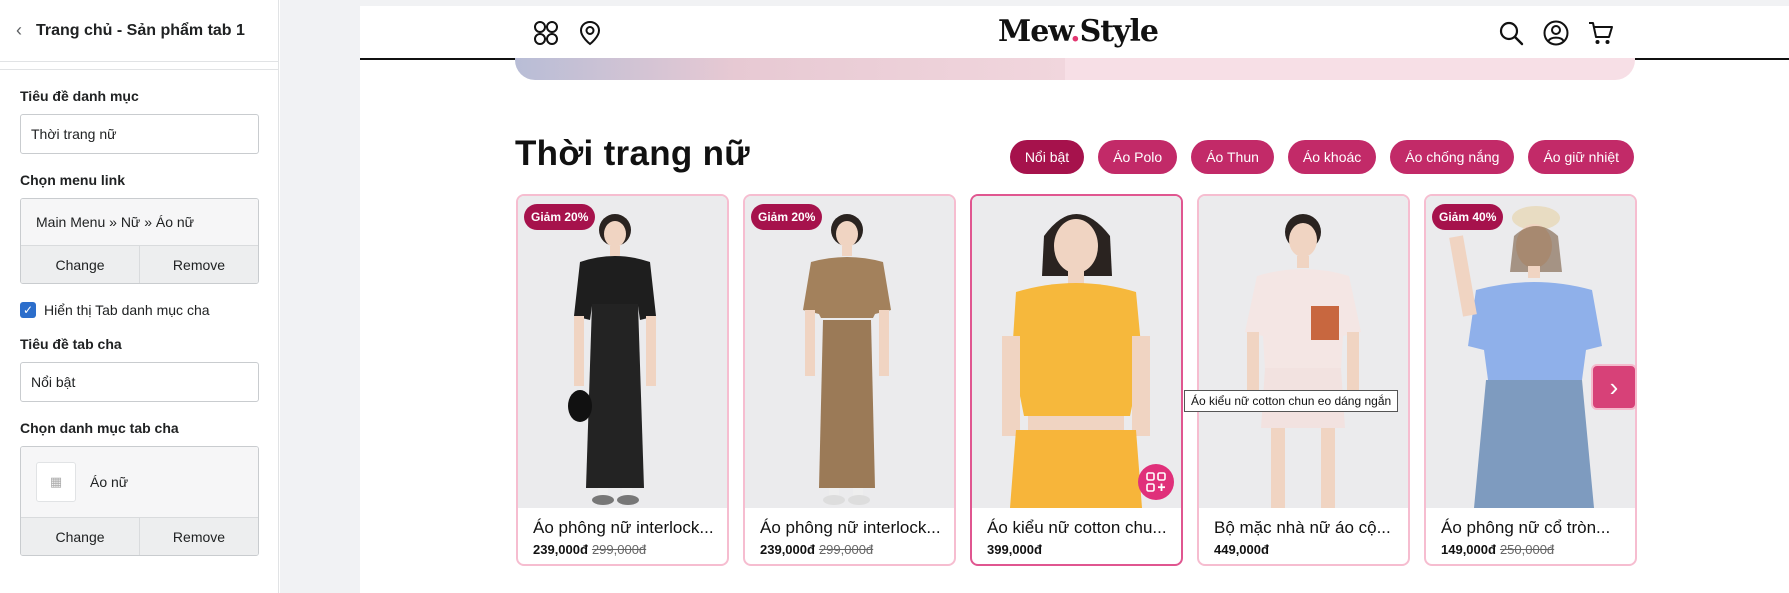 The width and height of the screenshot is (1789, 593). I want to click on show-parent-tab-label: Hiển thị Tab danh mục cha, so click(127, 310).